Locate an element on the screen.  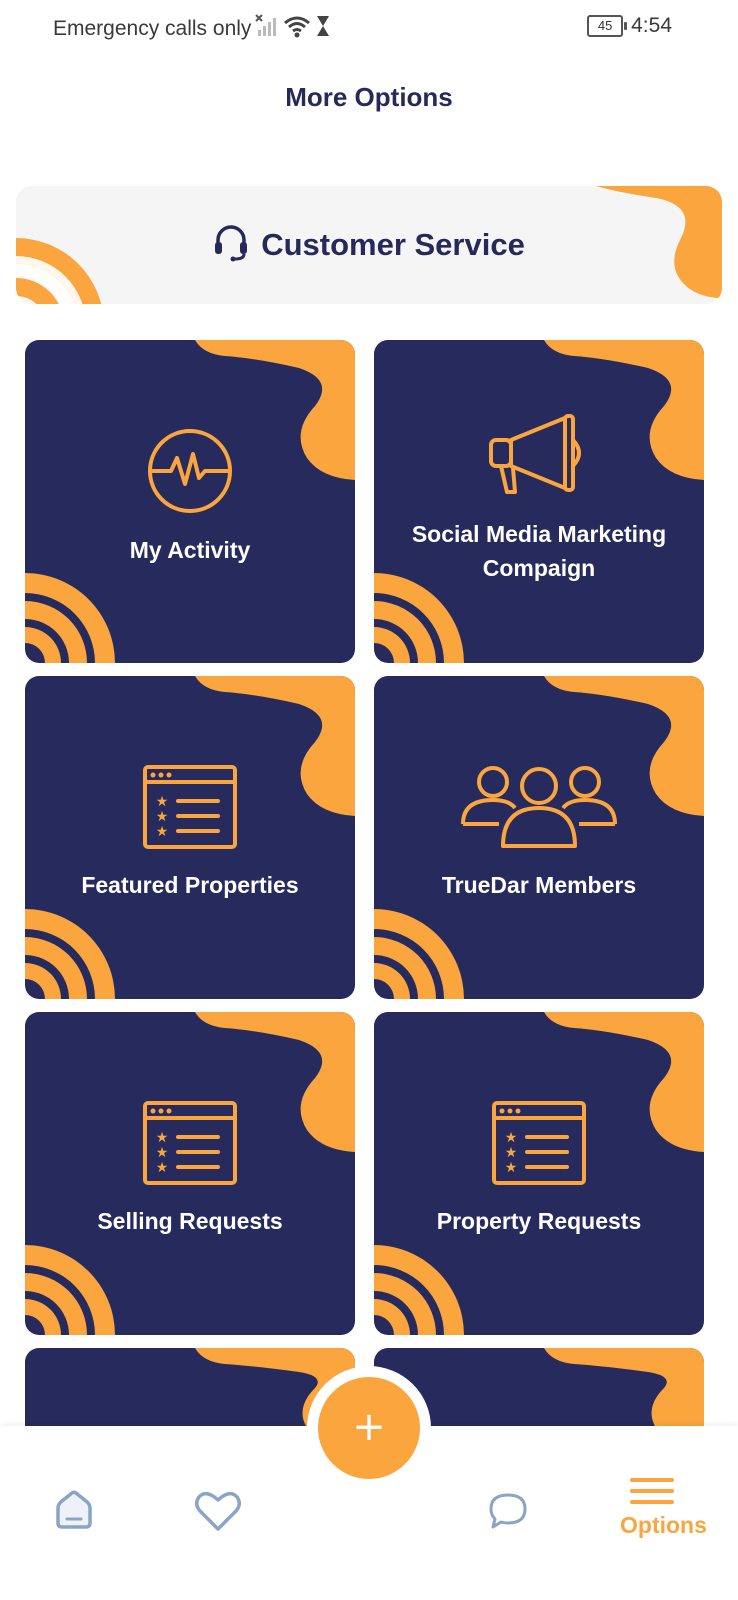
card-label: Selling Requests is located at coordinates (190, 1221).